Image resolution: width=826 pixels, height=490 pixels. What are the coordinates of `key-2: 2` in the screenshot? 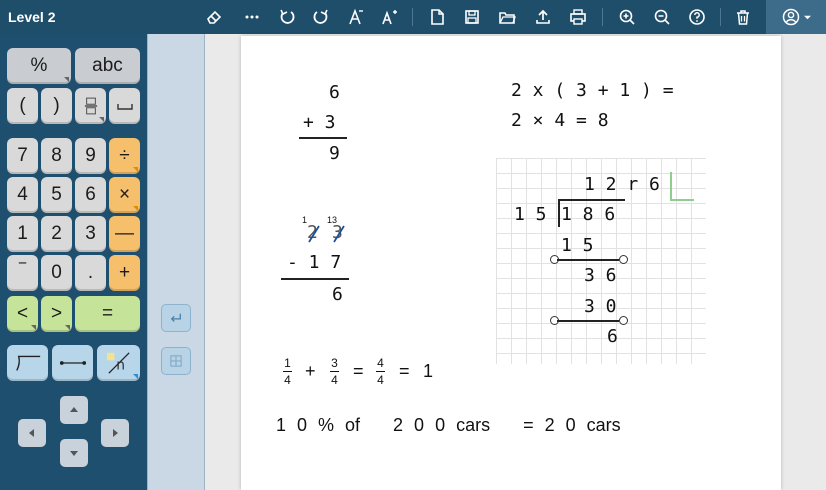 It's located at (56, 234).